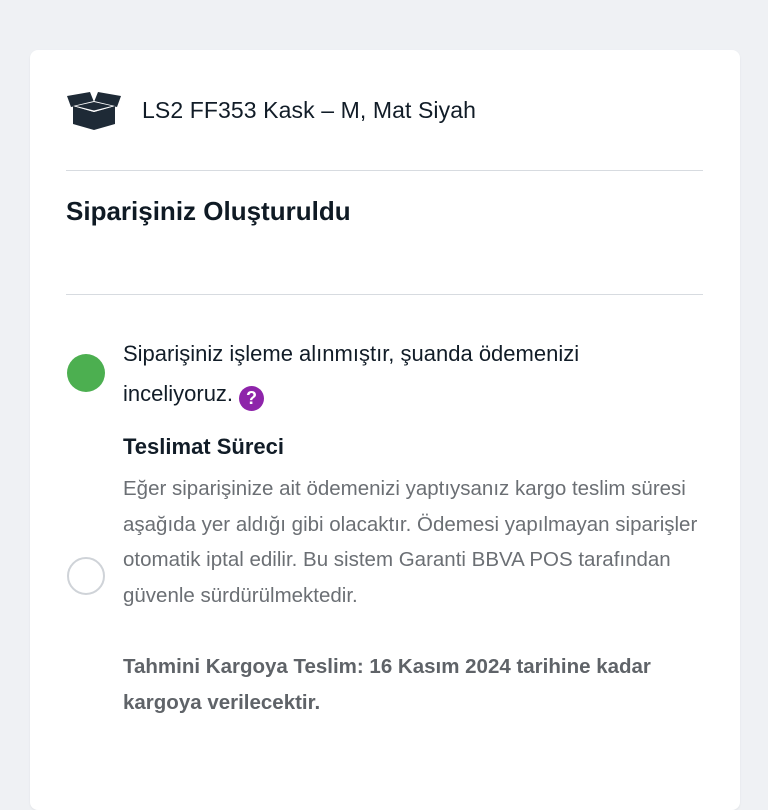  Describe the element at coordinates (94, 110) in the screenshot. I see `box-open-icon` at that location.